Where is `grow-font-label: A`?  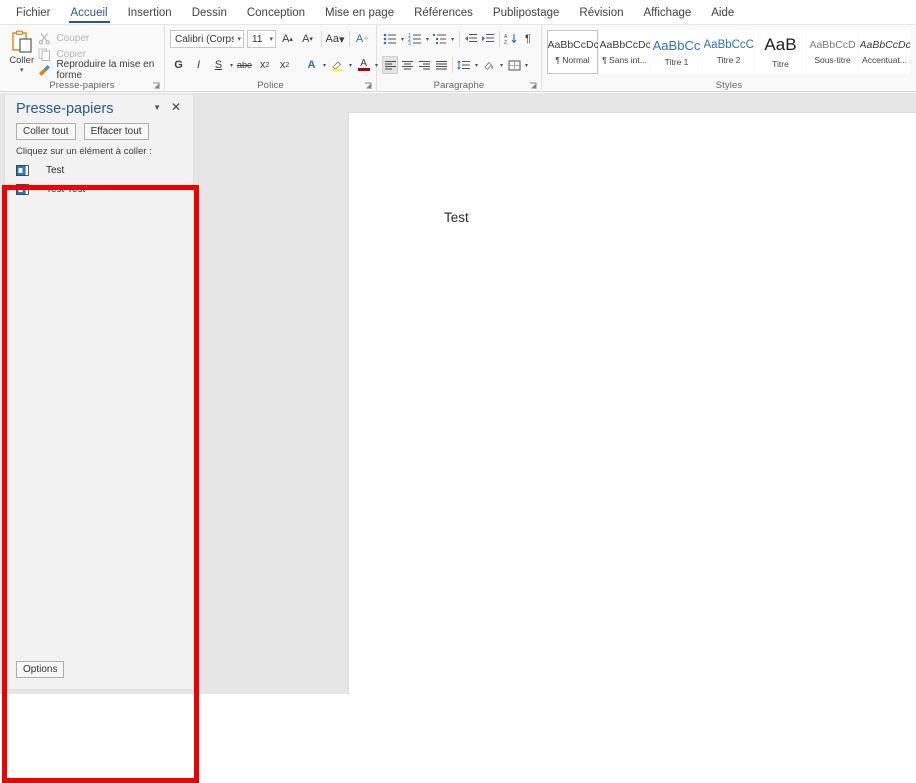
grow-font-label: A is located at coordinates (286, 39).